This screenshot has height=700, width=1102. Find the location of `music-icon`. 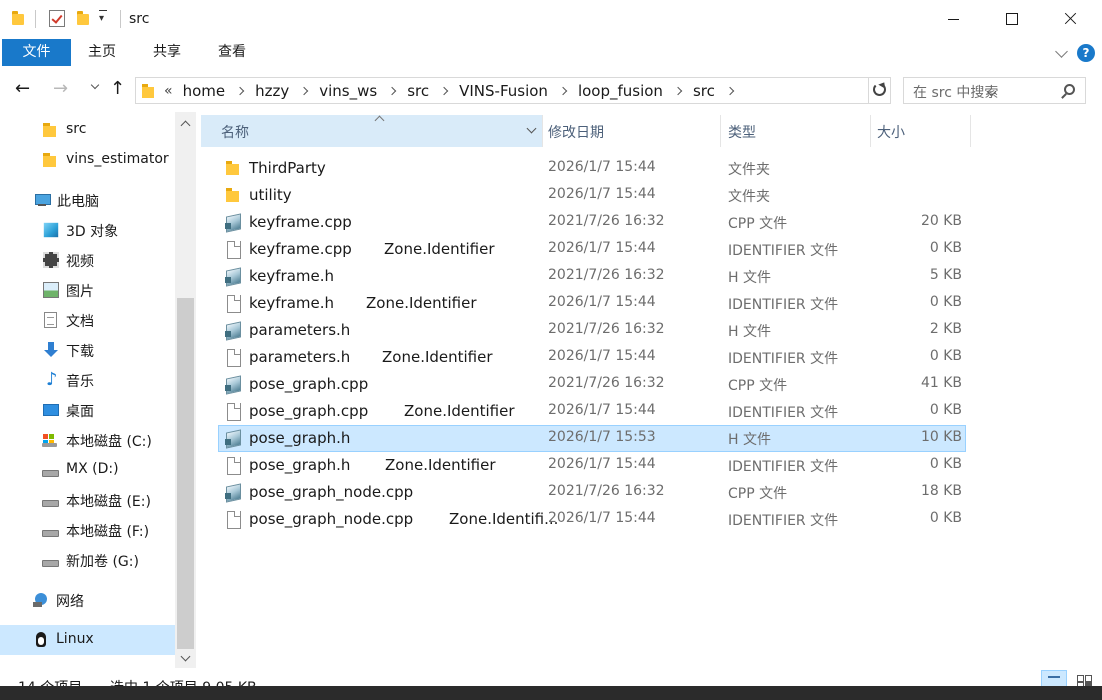

music-icon is located at coordinates (51, 379).